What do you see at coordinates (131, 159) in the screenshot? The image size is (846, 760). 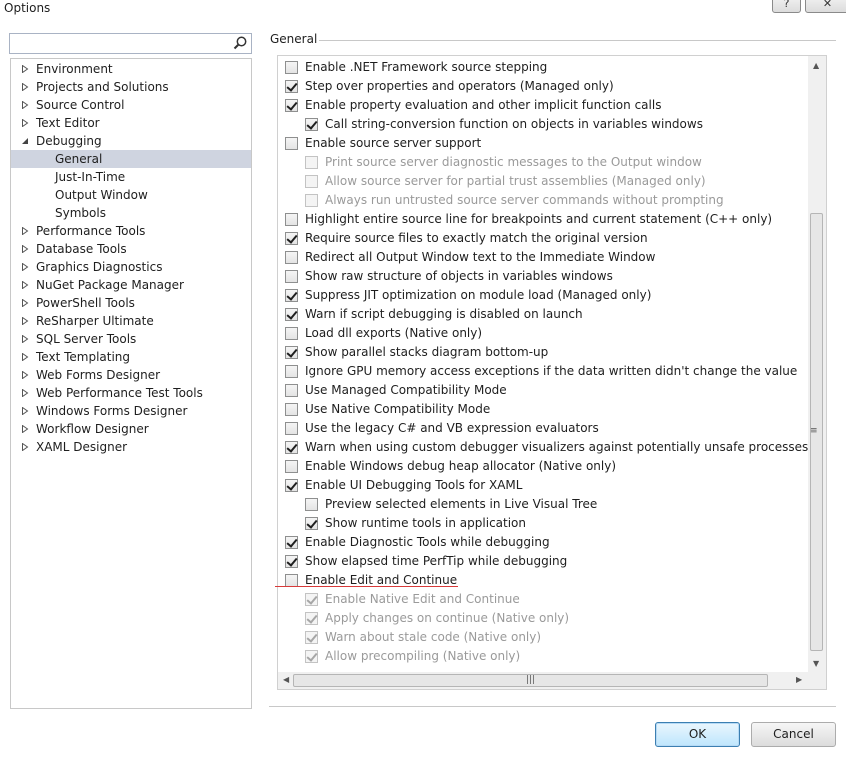 I see `tree-item: General` at bounding box center [131, 159].